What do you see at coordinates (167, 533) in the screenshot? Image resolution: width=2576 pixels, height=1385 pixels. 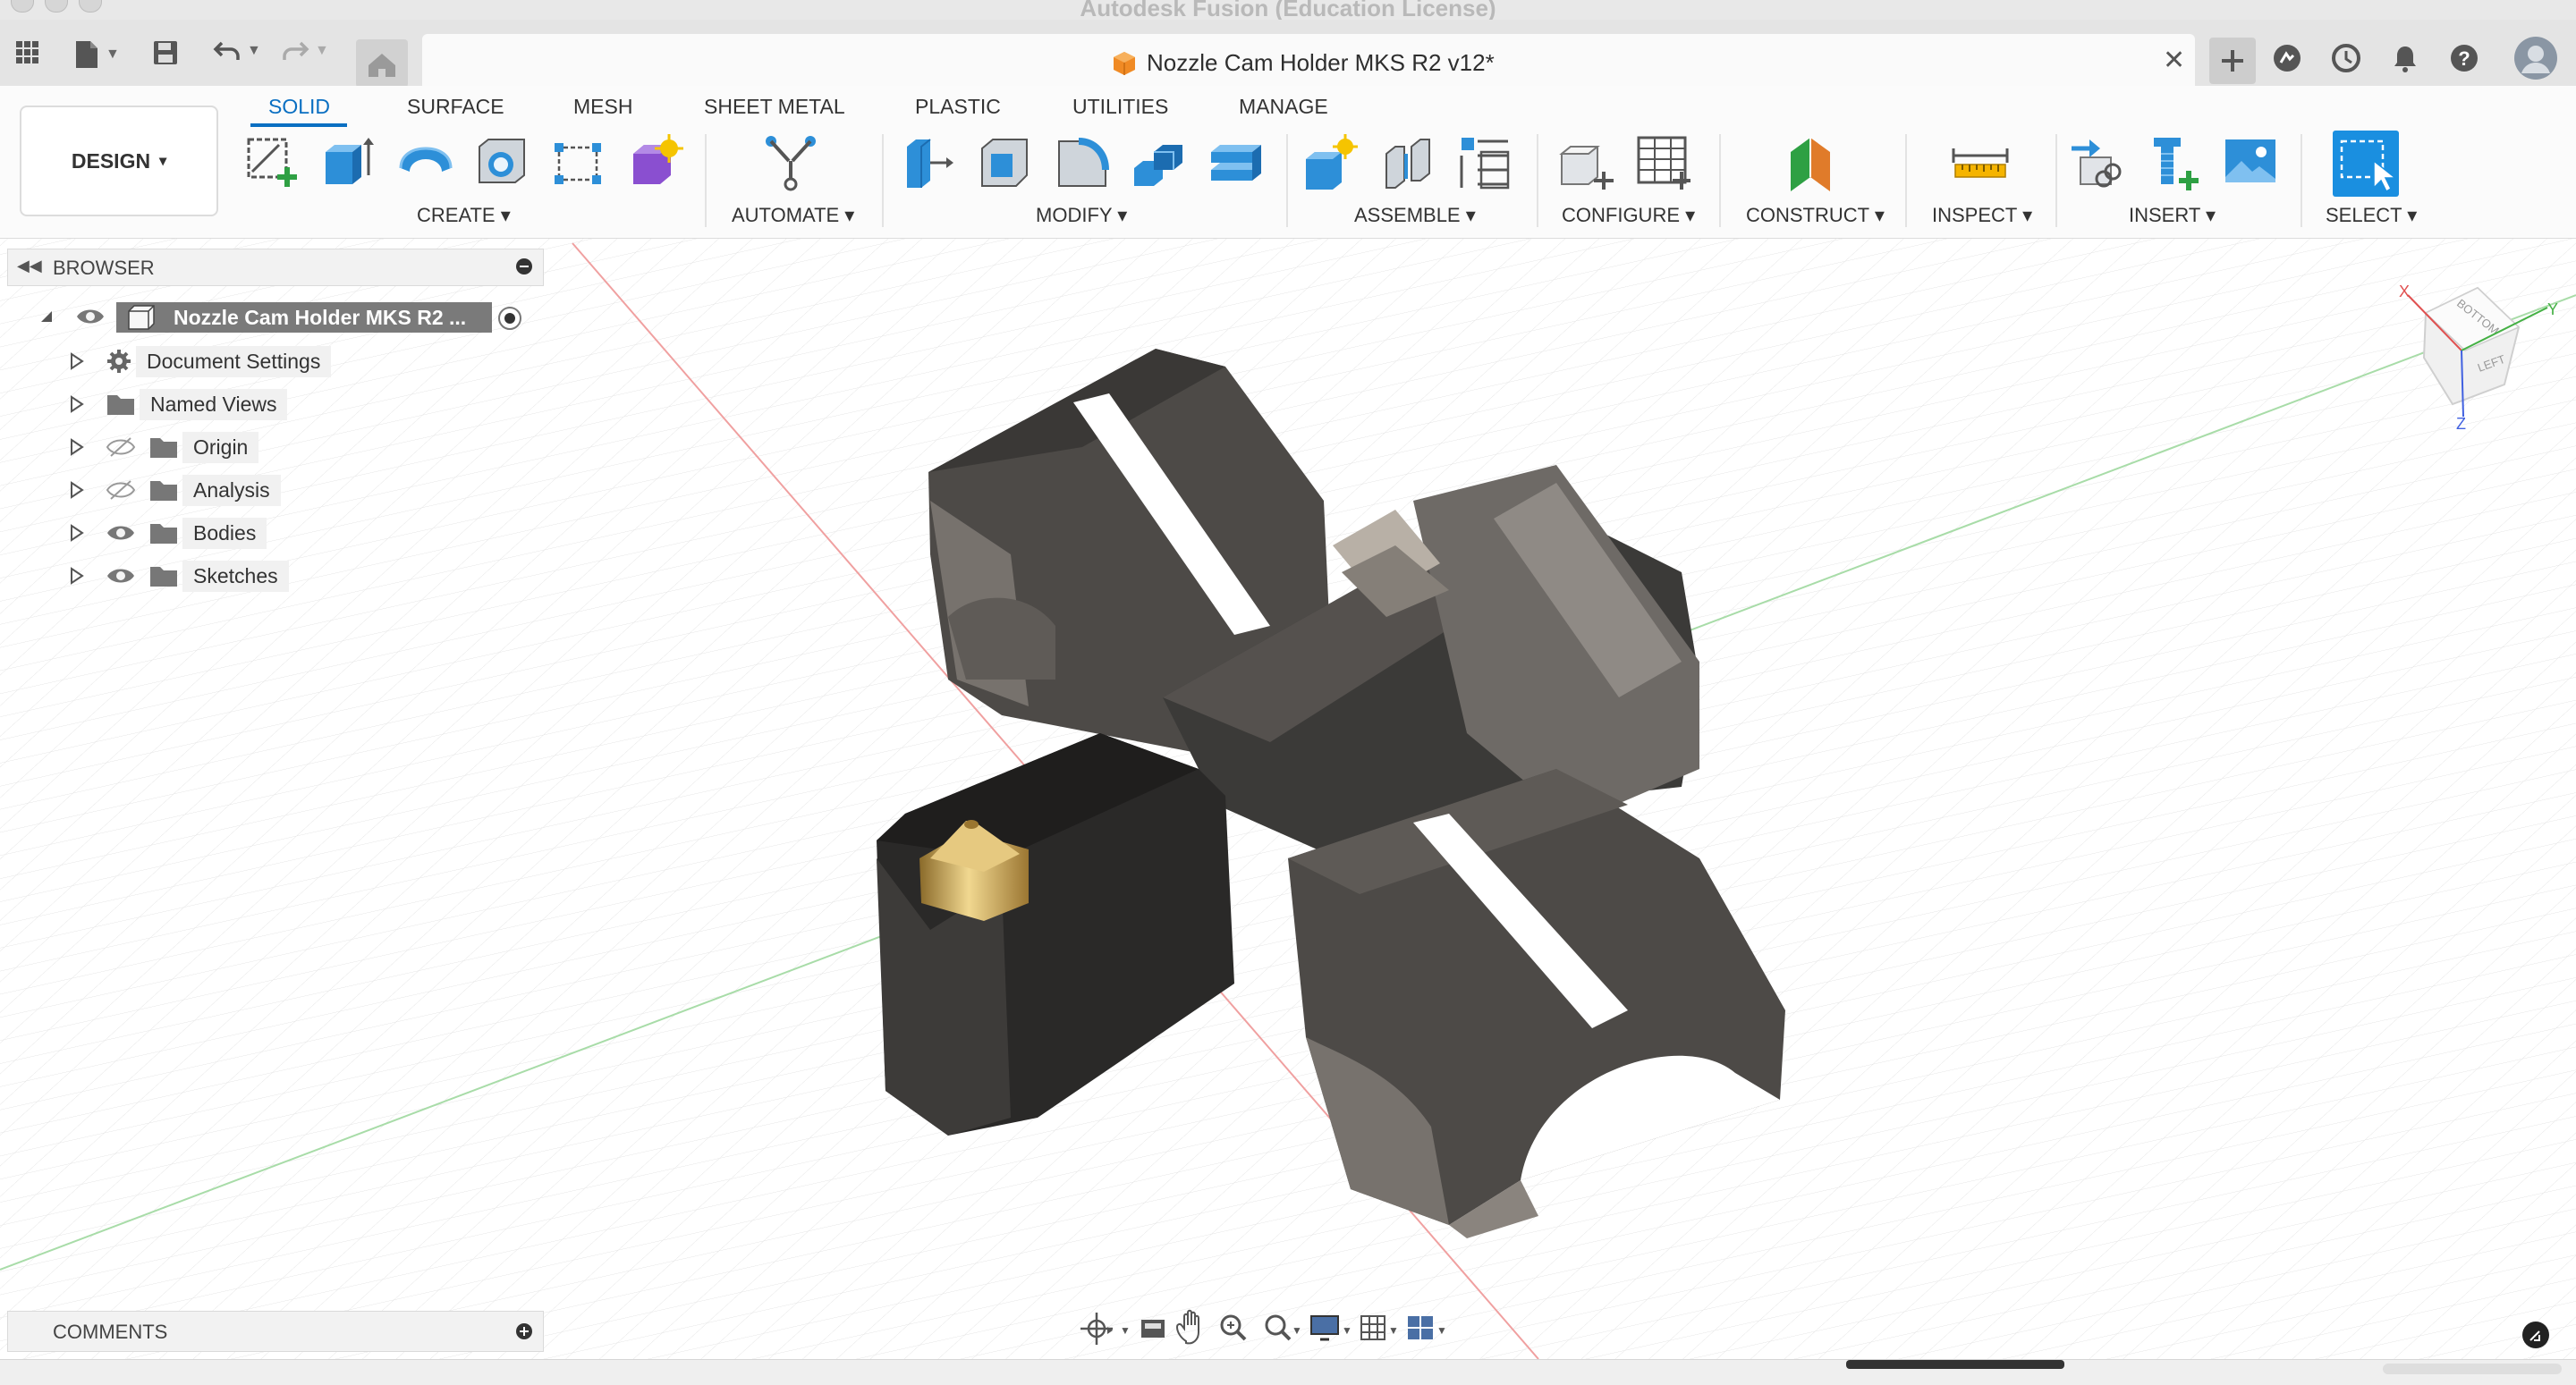 I see `tree-item-bodies: Bodies` at bounding box center [167, 533].